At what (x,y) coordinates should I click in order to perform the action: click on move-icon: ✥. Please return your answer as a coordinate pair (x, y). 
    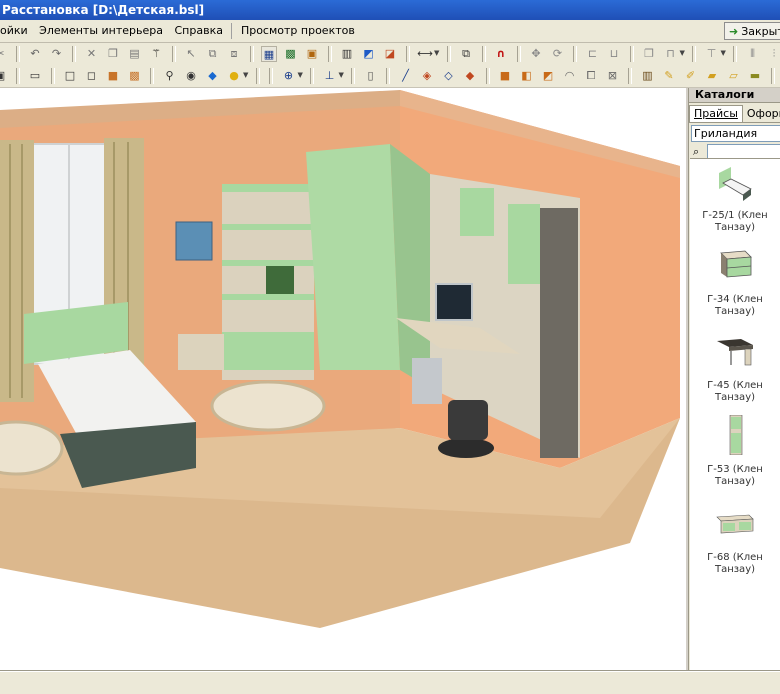
    Looking at the image, I should click on (536, 54).